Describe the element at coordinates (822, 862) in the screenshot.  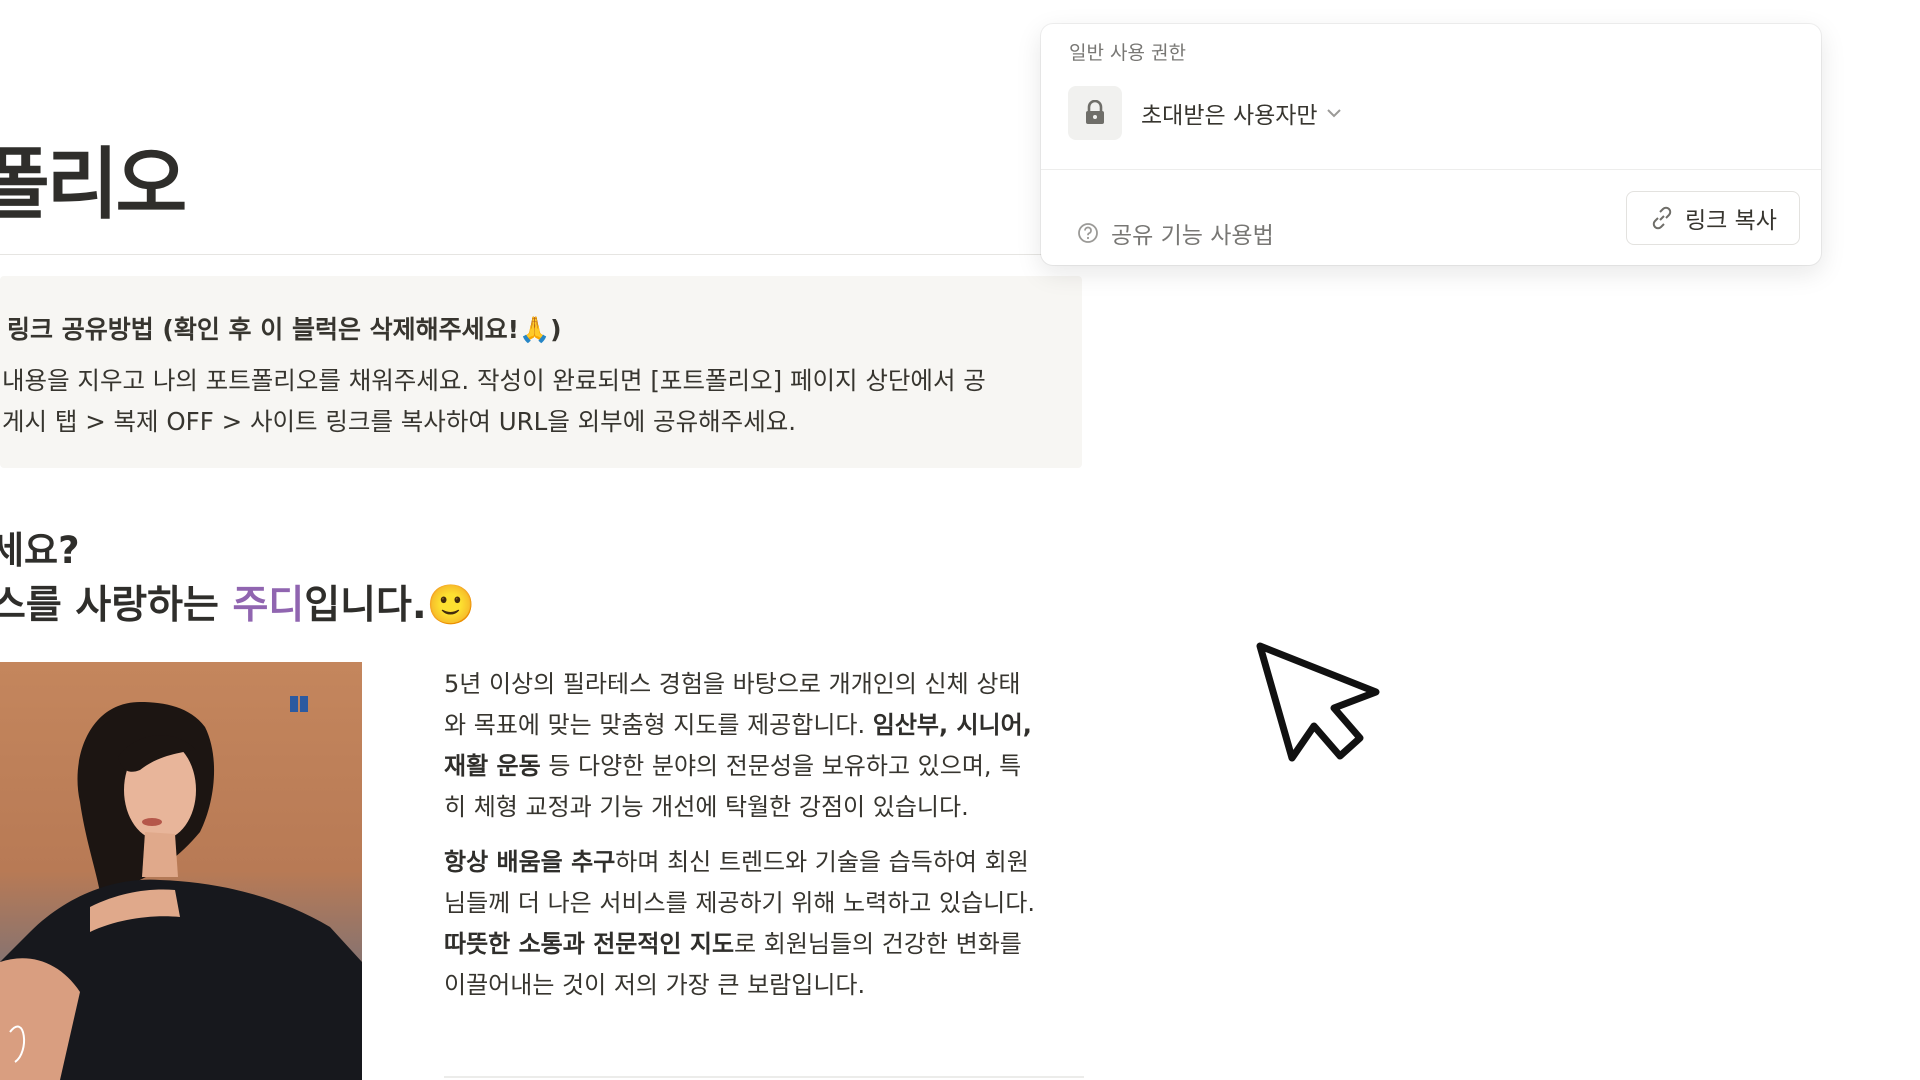
I see `paragraph-text: 하며 최신 트렌드와 기술을 습득하여 회원` at that location.